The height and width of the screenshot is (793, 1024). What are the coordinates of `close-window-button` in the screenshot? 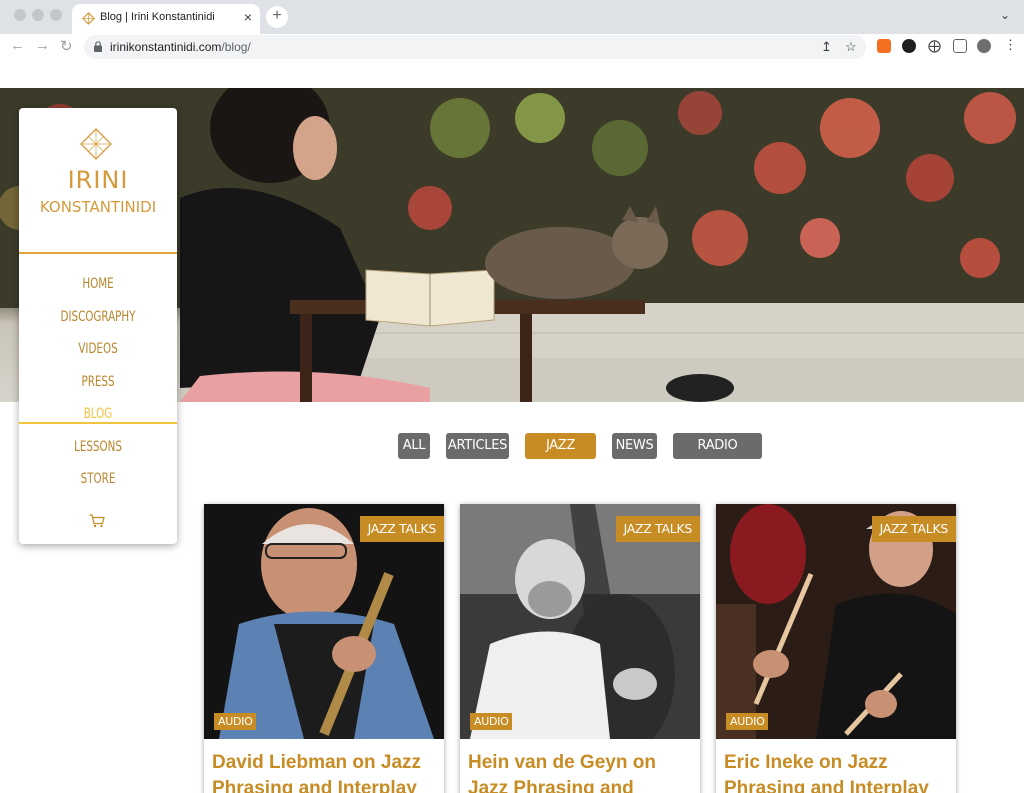 It's located at (20, 15).